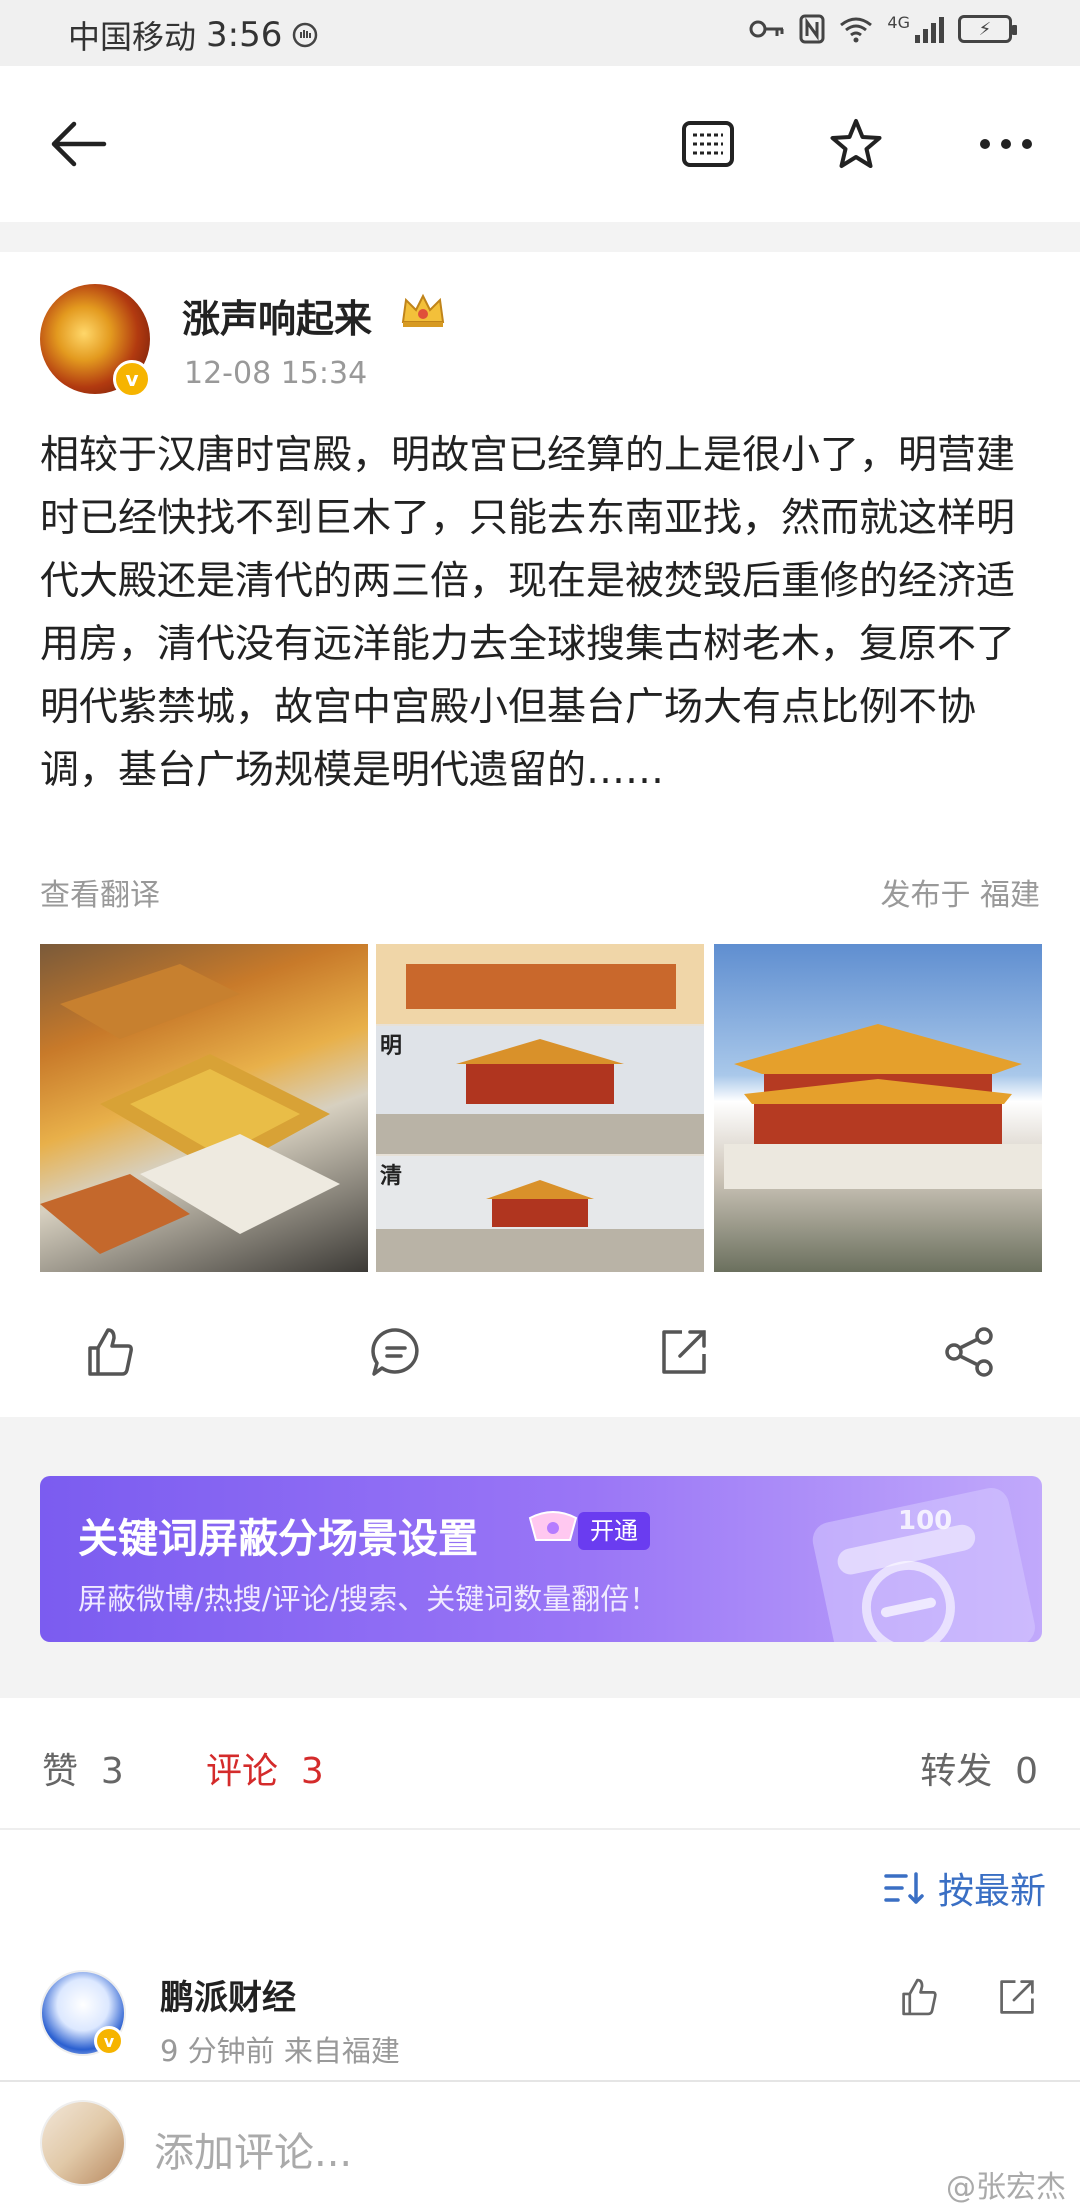 The width and height of the screenshot is (1080, 2204). I want to click on location-label: 发布于 福建, so click(960, 895).